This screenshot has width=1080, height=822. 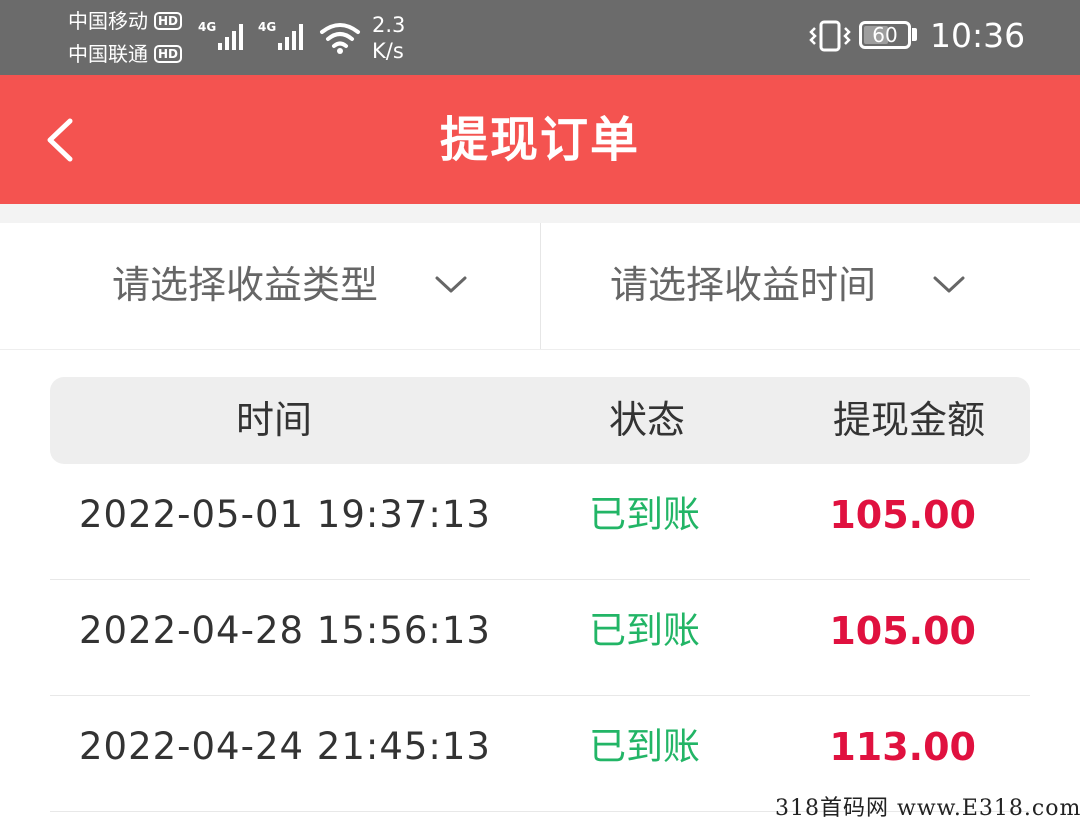 I want to click on section-divider, so click(x=540, y=213).